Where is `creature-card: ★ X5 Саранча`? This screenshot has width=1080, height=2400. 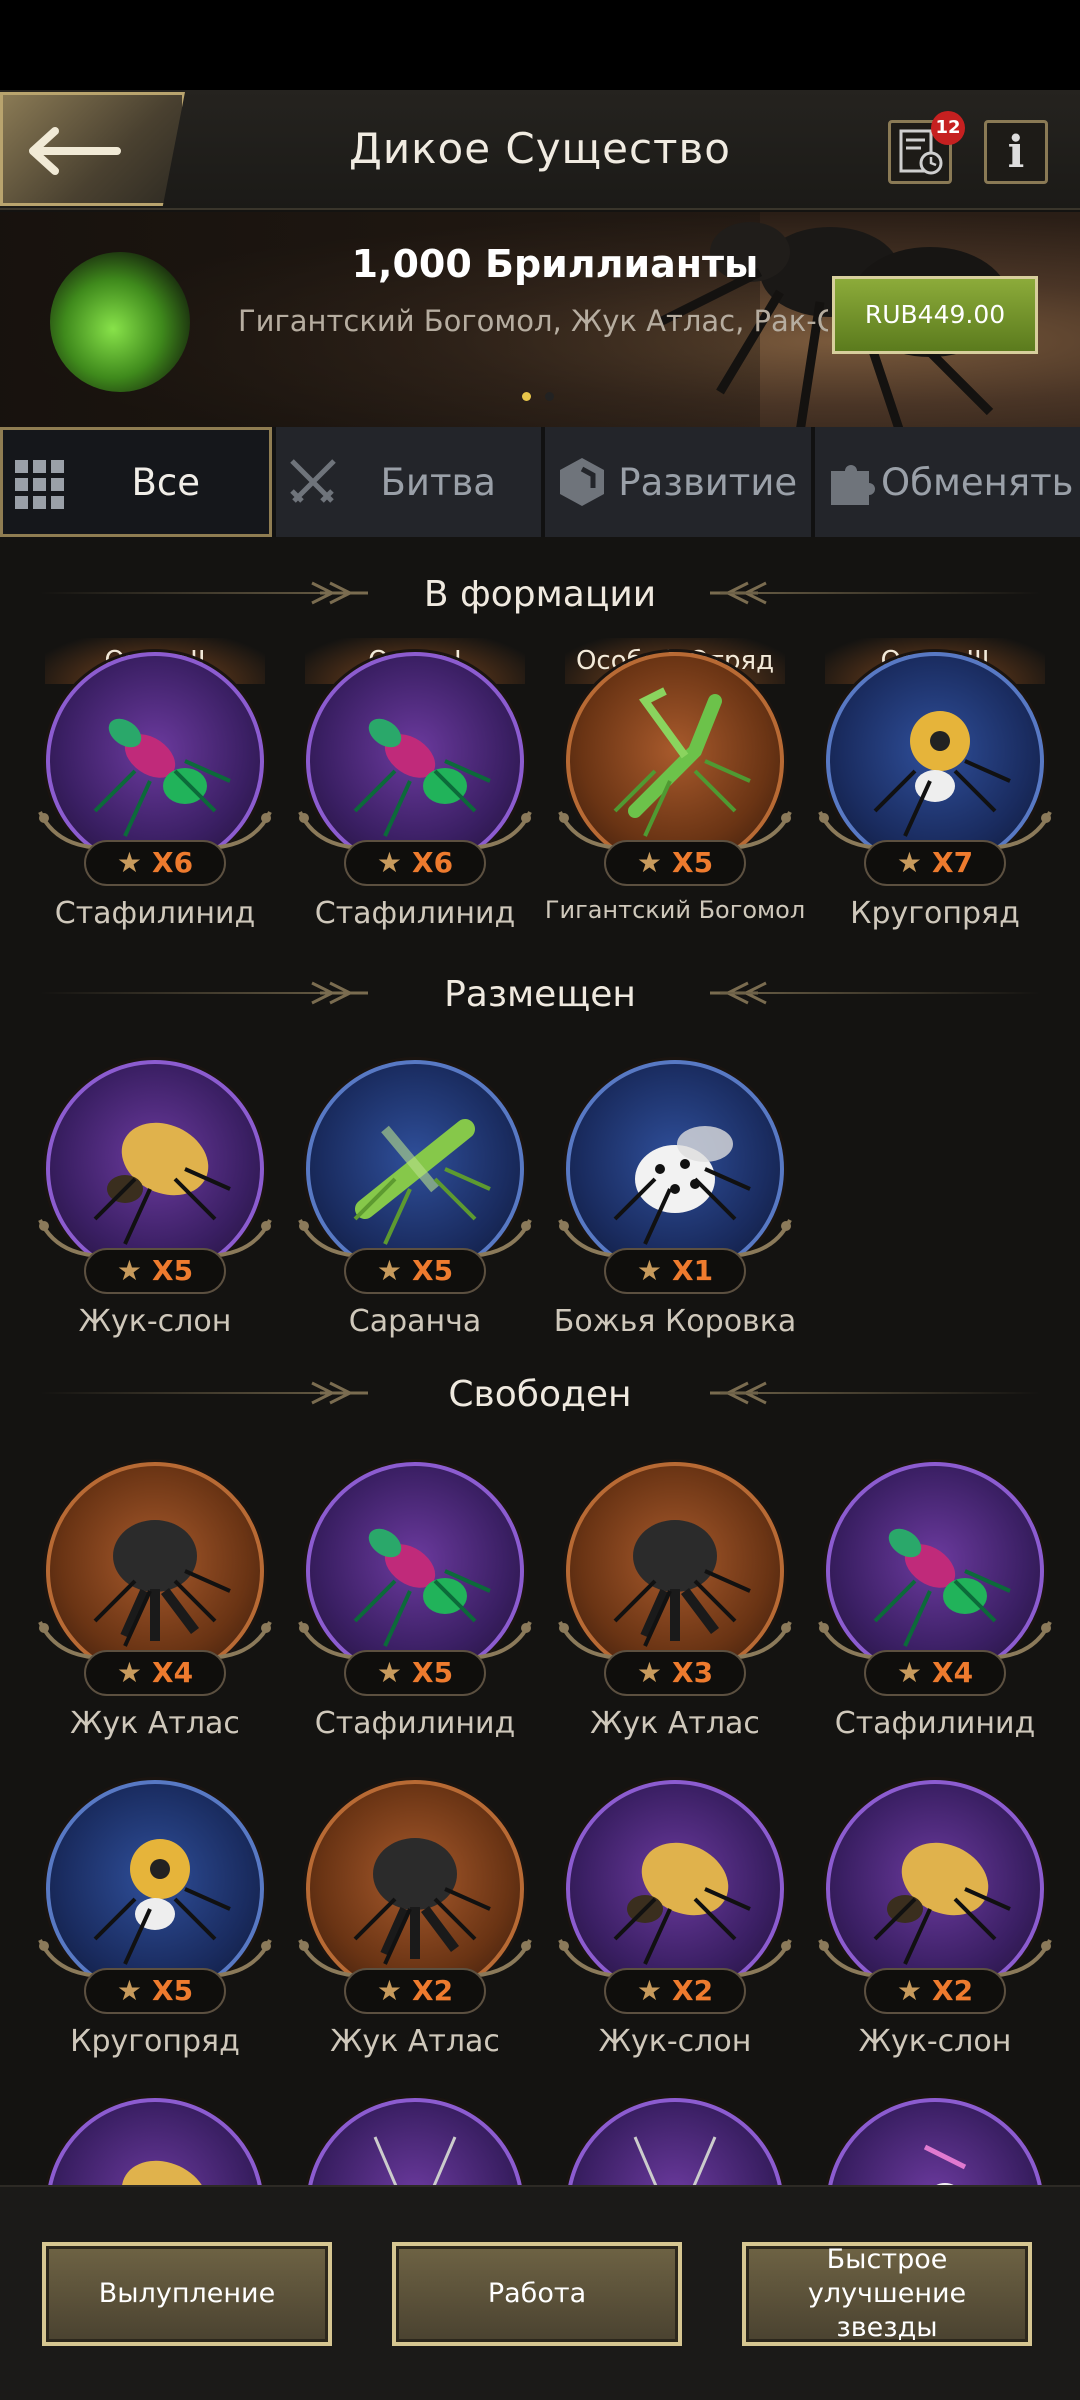
creature-card: ★ X5 Саранча is located at coordinates (415, 1210).